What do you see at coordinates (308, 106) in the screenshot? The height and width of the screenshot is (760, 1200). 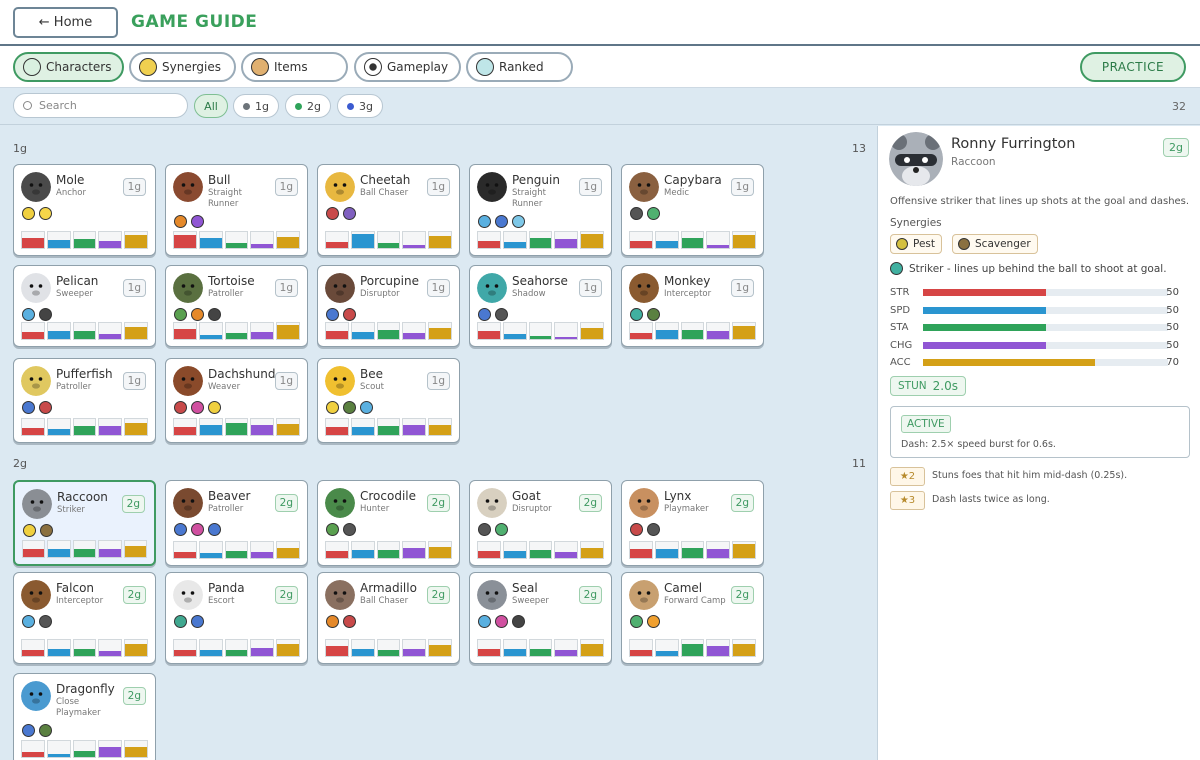 I see `filter-2g: 2g` at bounding box center [308, 106].